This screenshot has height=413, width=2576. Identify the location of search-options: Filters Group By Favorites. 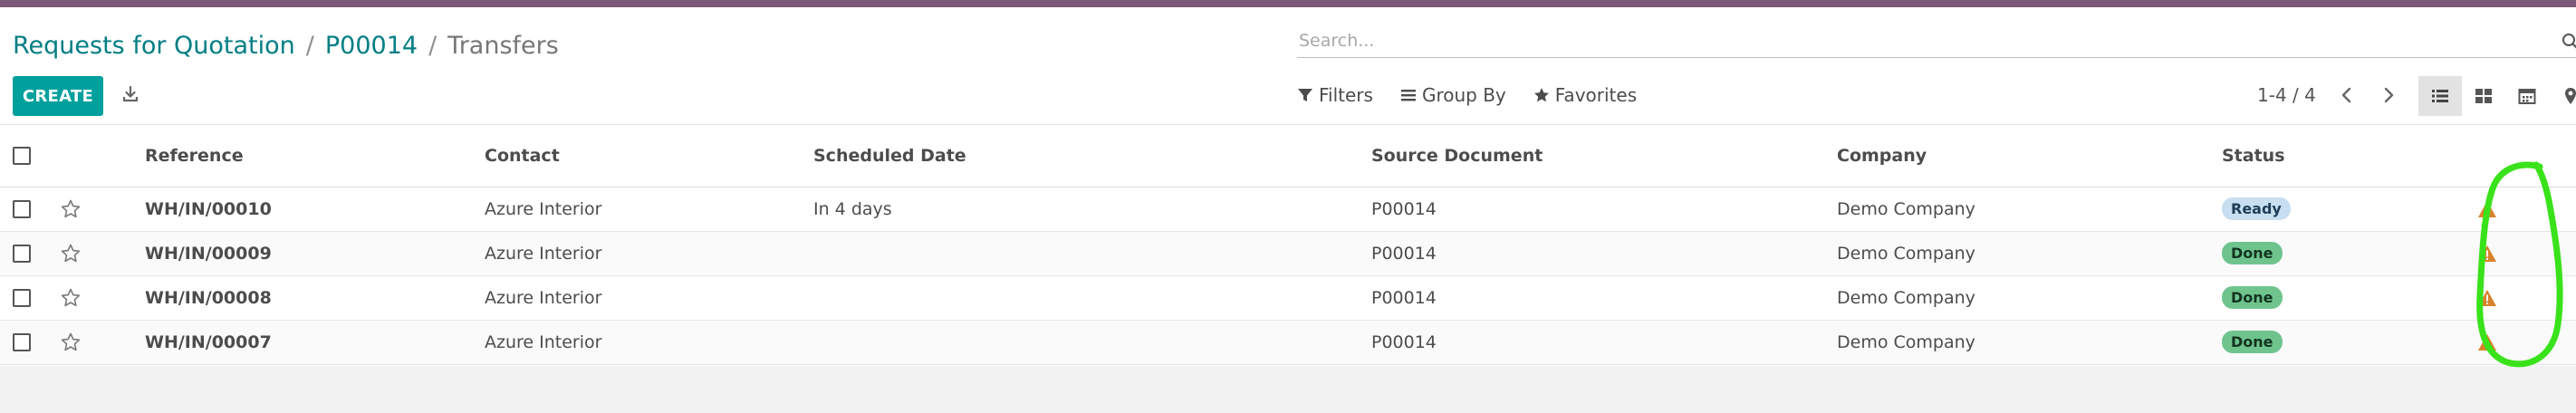
(1467, 95).